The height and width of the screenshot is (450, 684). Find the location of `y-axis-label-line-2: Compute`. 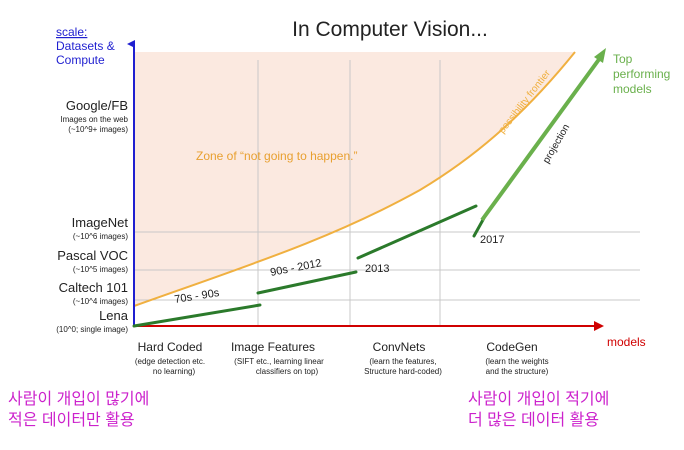

y-axis-label-line-2: Compute is located at coordinates (80, 60).